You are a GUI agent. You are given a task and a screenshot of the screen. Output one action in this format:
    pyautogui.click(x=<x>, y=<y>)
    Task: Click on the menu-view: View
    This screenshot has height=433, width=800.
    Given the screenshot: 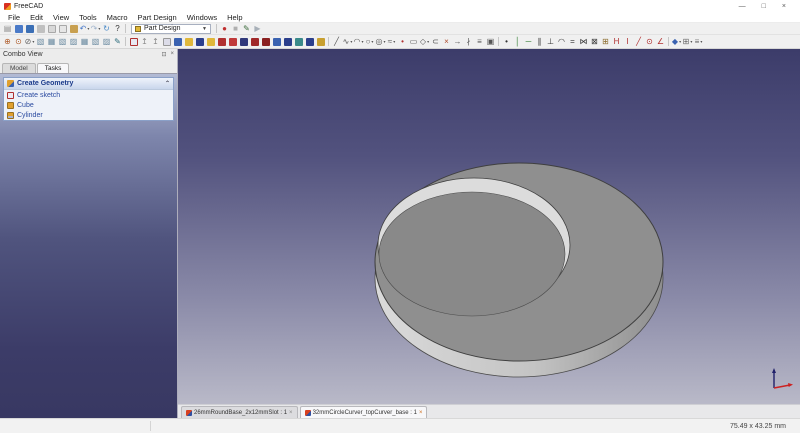 What is the action you would take?
    pyautogui.click(x=61, y=17)
    